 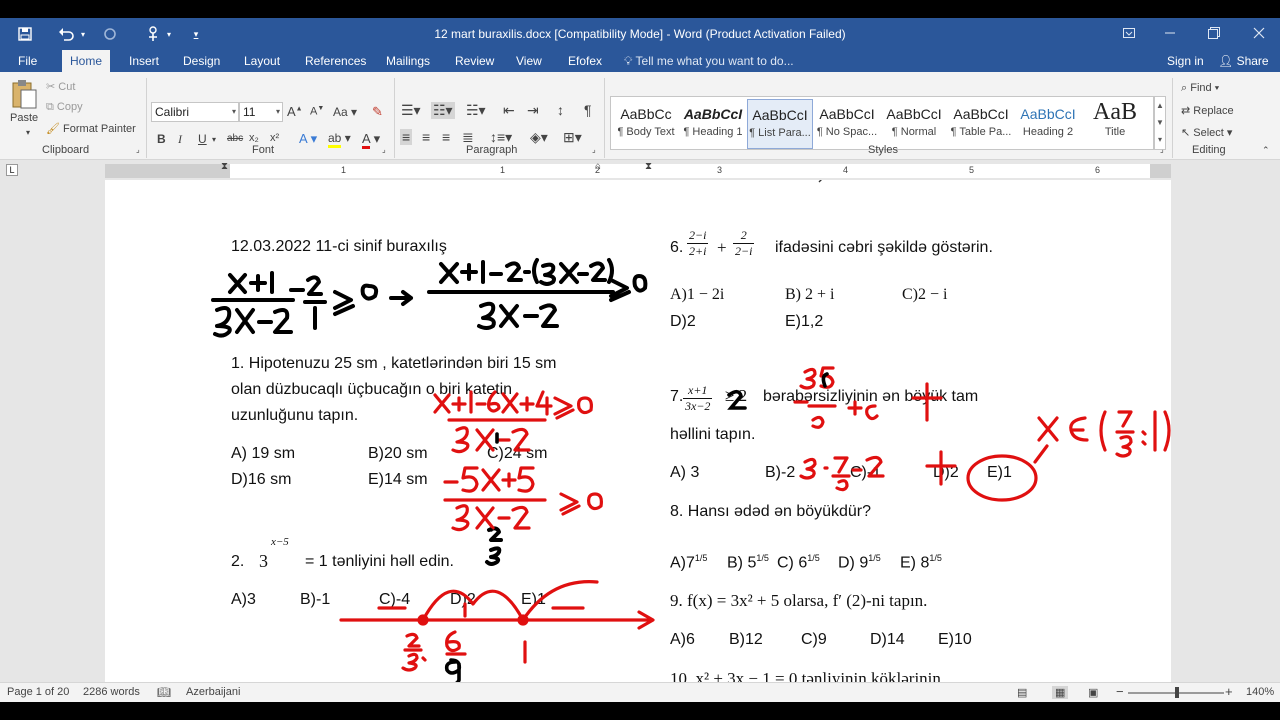 I want to click on close-icon, so click(x=1259, y=33).